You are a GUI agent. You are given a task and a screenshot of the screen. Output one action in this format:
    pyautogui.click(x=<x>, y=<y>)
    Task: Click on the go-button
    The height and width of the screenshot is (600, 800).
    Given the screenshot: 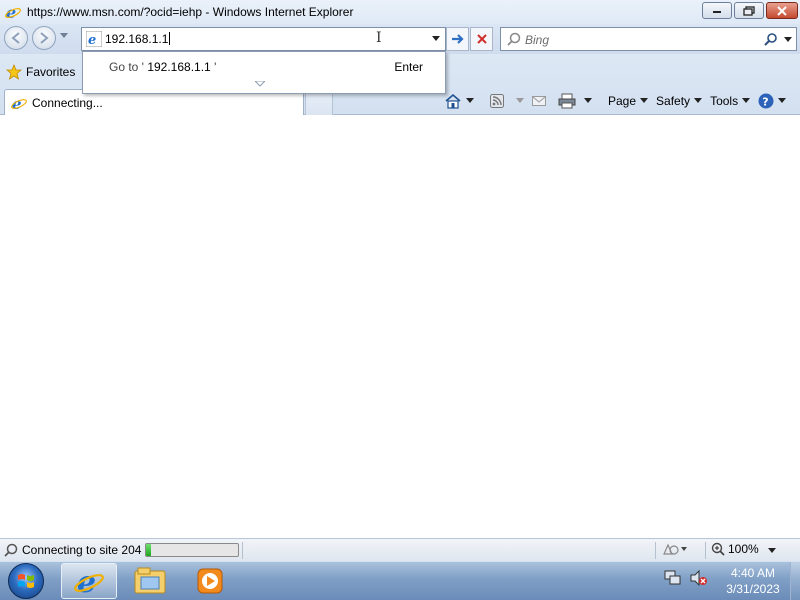 What is the action you would take?
    pyautogui.click(x=457, y=39)
    